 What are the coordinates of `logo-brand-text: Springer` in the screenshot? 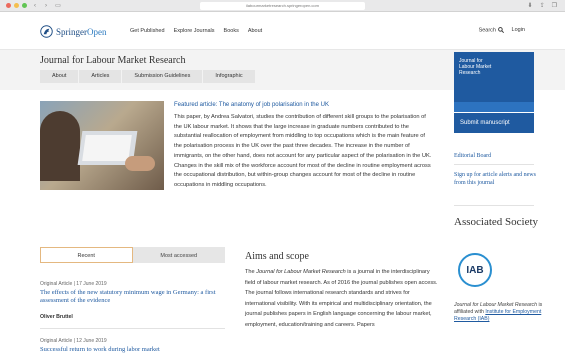 It's located at (71, 31).